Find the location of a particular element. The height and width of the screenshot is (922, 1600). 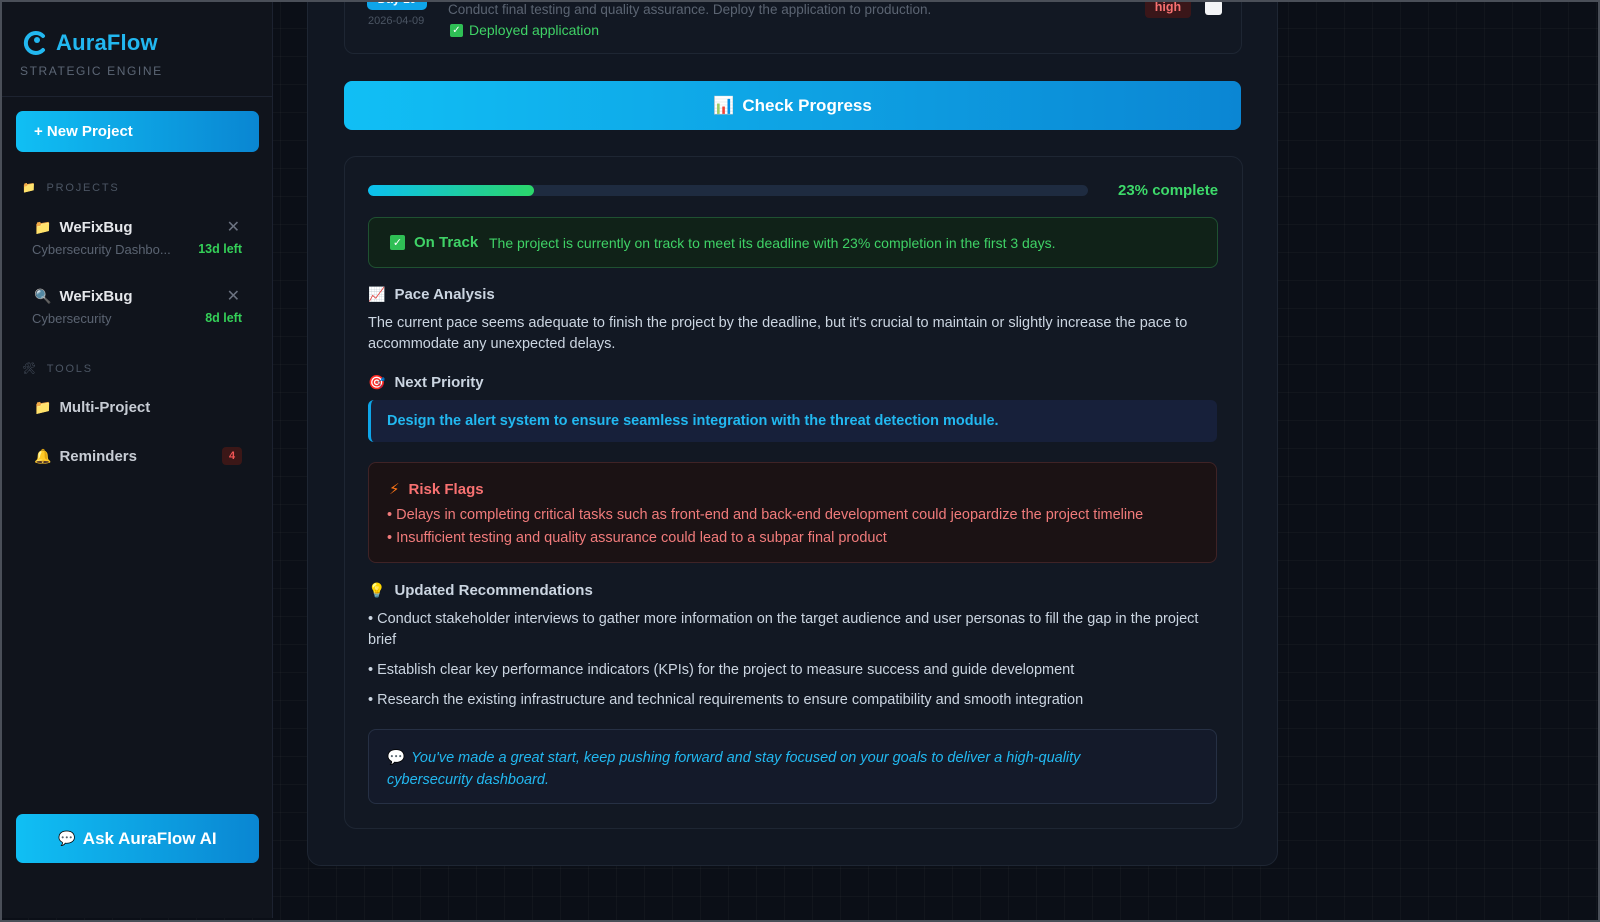

new-project-button: + New Project is located at coordinates (137, 131).